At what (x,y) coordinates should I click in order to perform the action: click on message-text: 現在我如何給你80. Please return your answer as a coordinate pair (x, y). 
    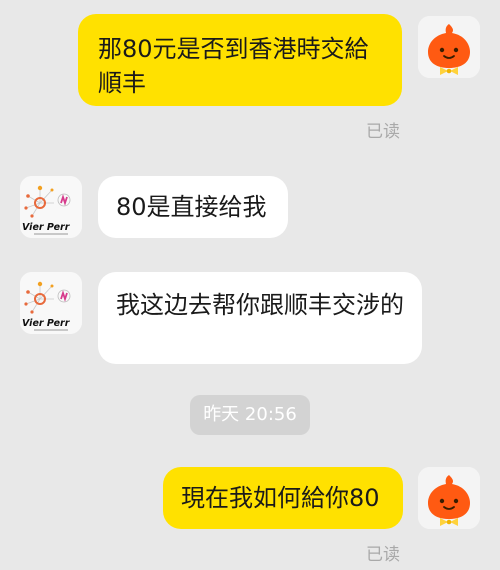
    Looking at the image, I should click on (280, 498).